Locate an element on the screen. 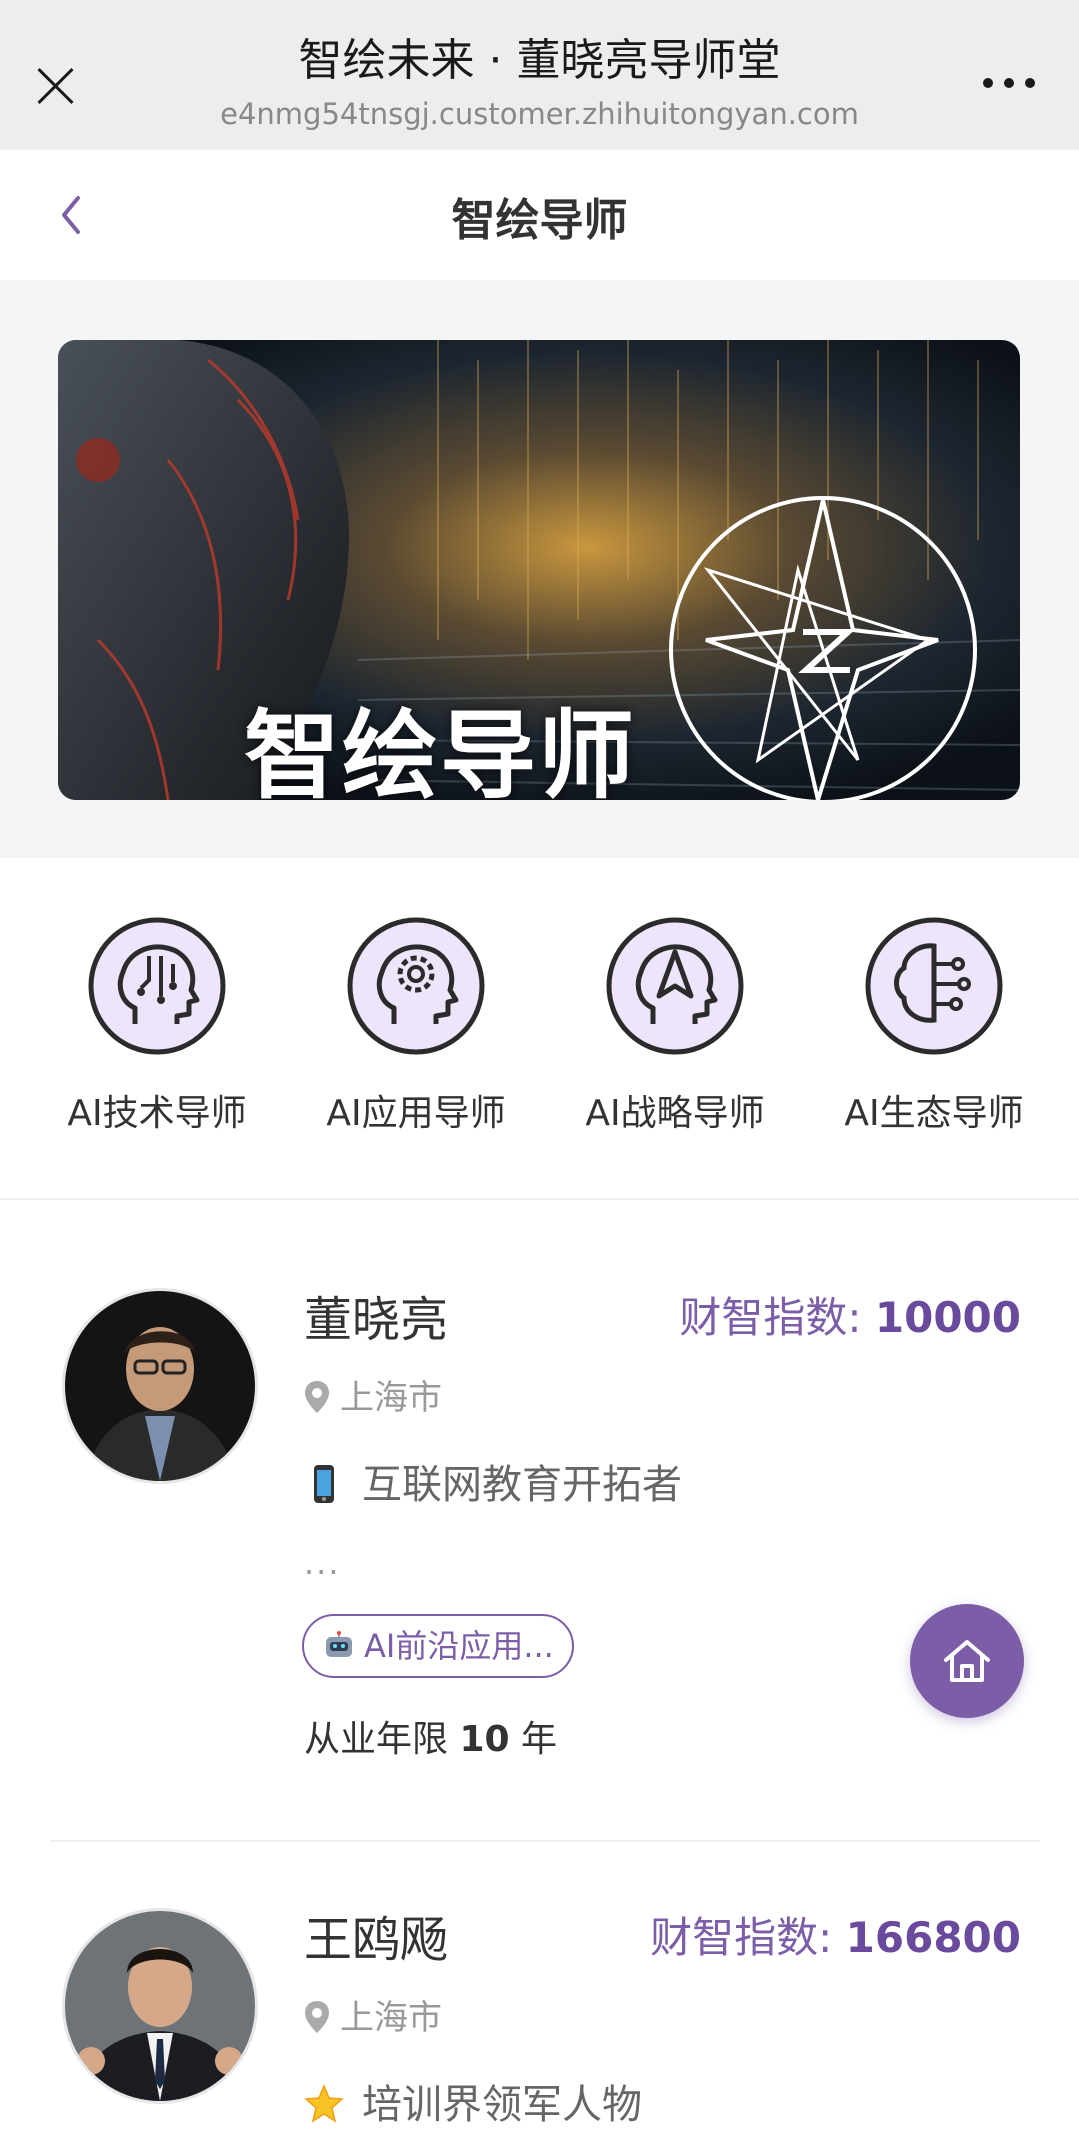 The width and height of the screenshot is (1079, 2144). mentor-description: 培训界领军人物 is located at coordinates (473, 2101).